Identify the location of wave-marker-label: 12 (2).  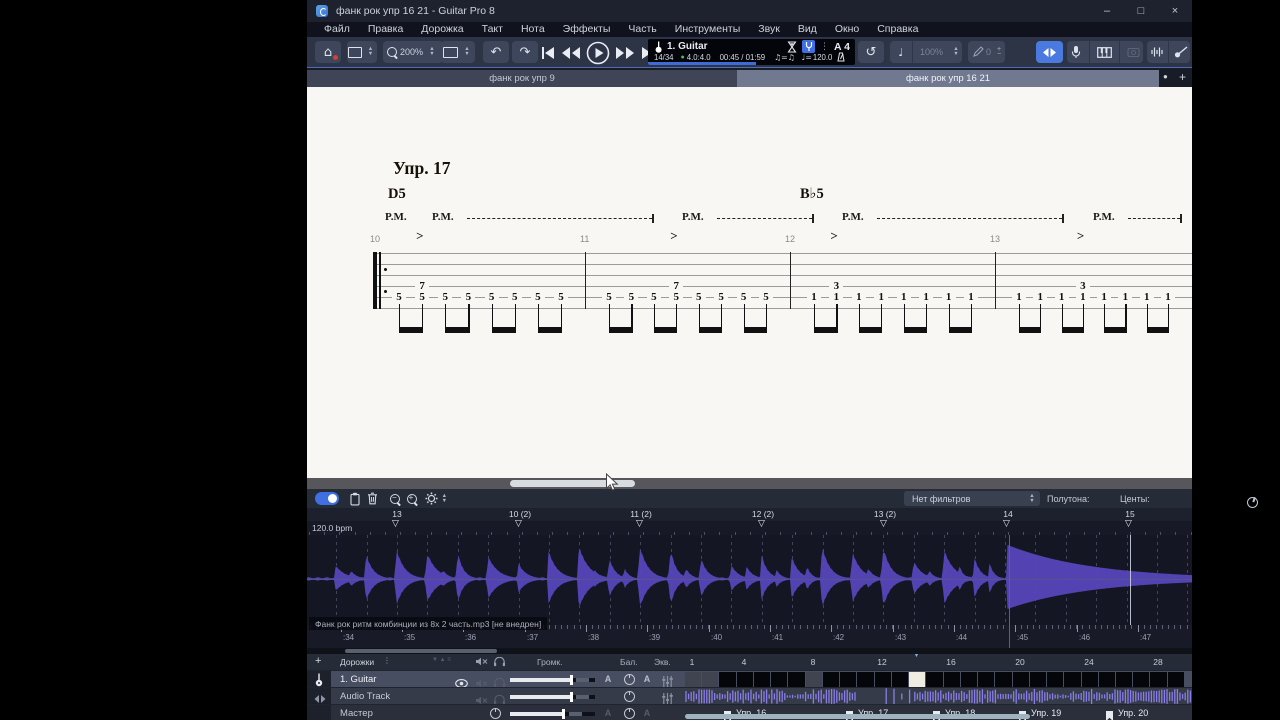
(763, 514).